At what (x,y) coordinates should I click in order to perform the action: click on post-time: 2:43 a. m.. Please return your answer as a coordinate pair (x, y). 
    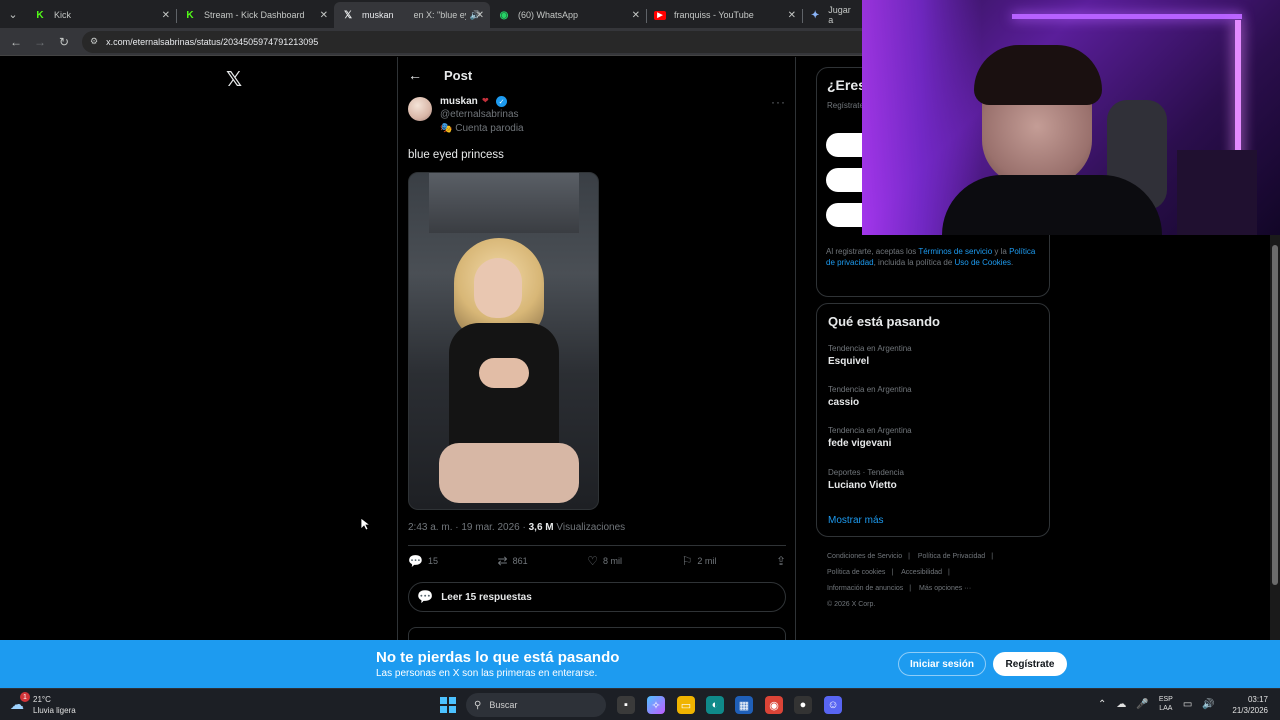
    Looking at the image, I should click on (430, 527).